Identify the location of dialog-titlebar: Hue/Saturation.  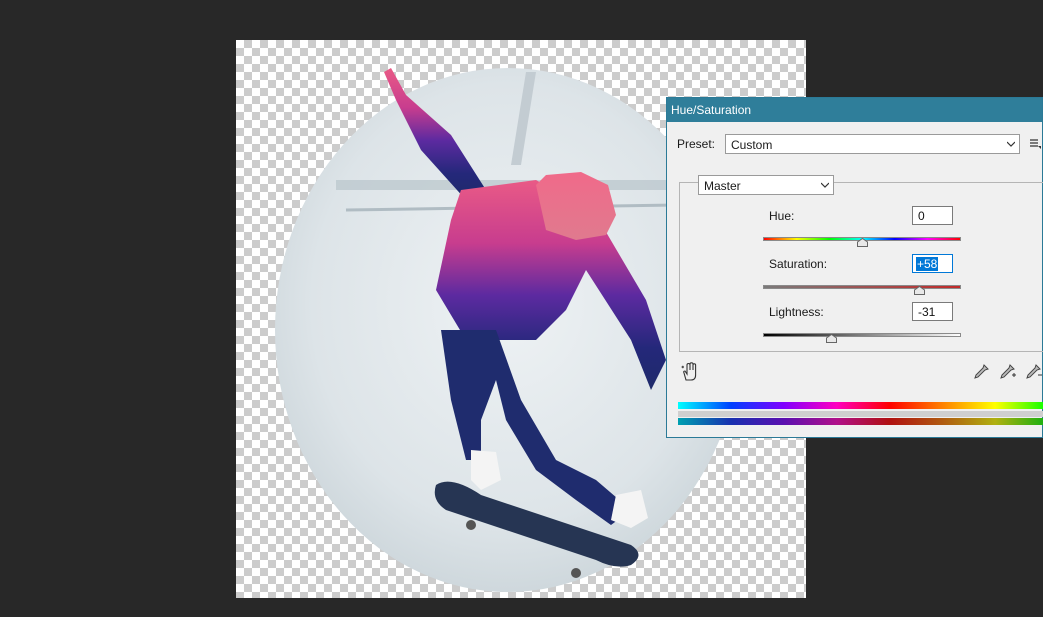
(854, 110).